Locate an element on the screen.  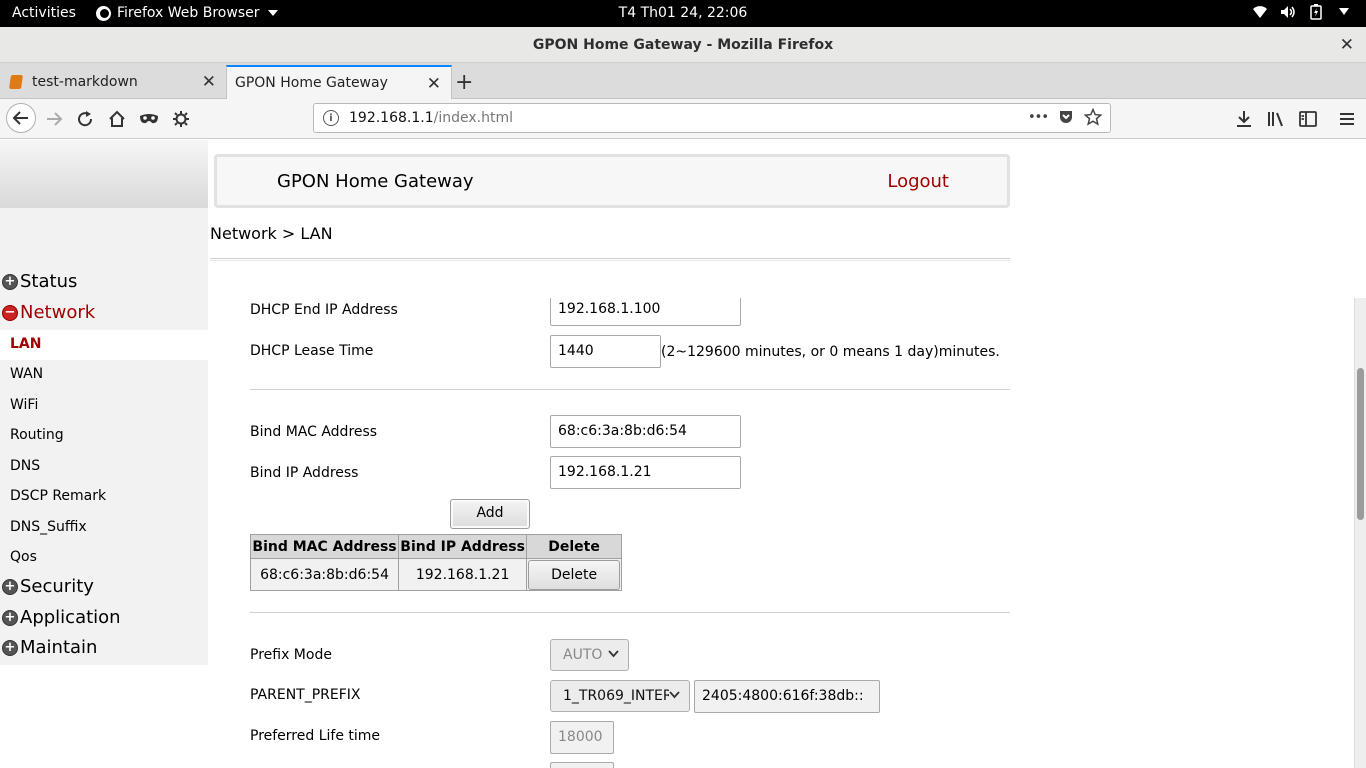
menu-group-label: Status is located at coordinates (49, 281).